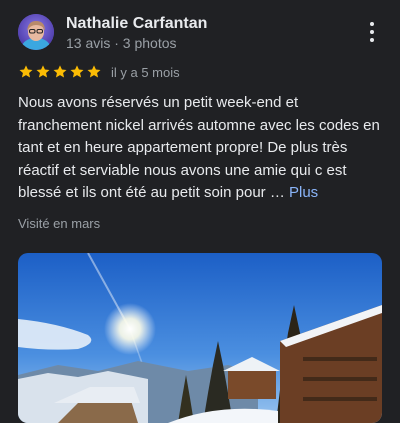  Describe the element at coordinates (303, 192) in the screenshot. I see `more-link: Plus` at that location.